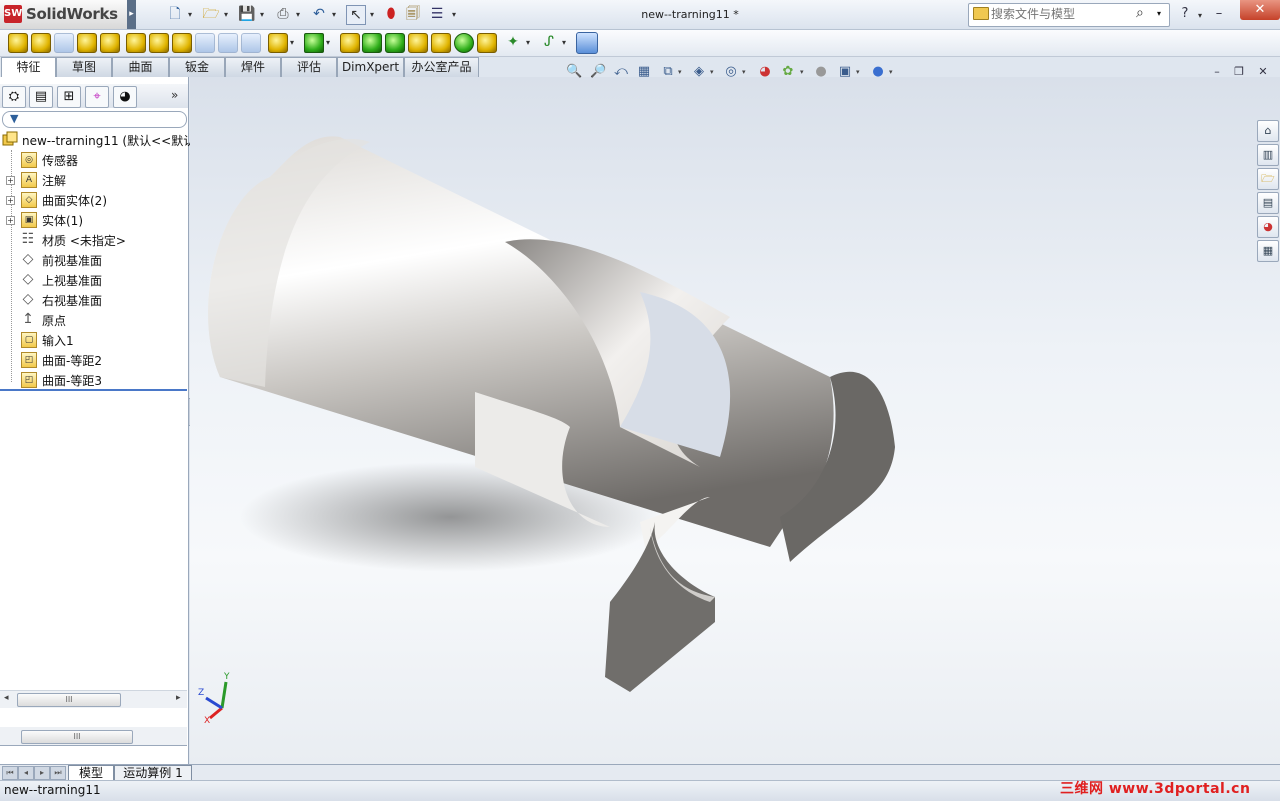 The image size is (1280, 801). What do you see at coordinates (94, 300) in the screenshot?
I see `tree-item: ◇ 右视基准面` at bounding box center [94, 300].